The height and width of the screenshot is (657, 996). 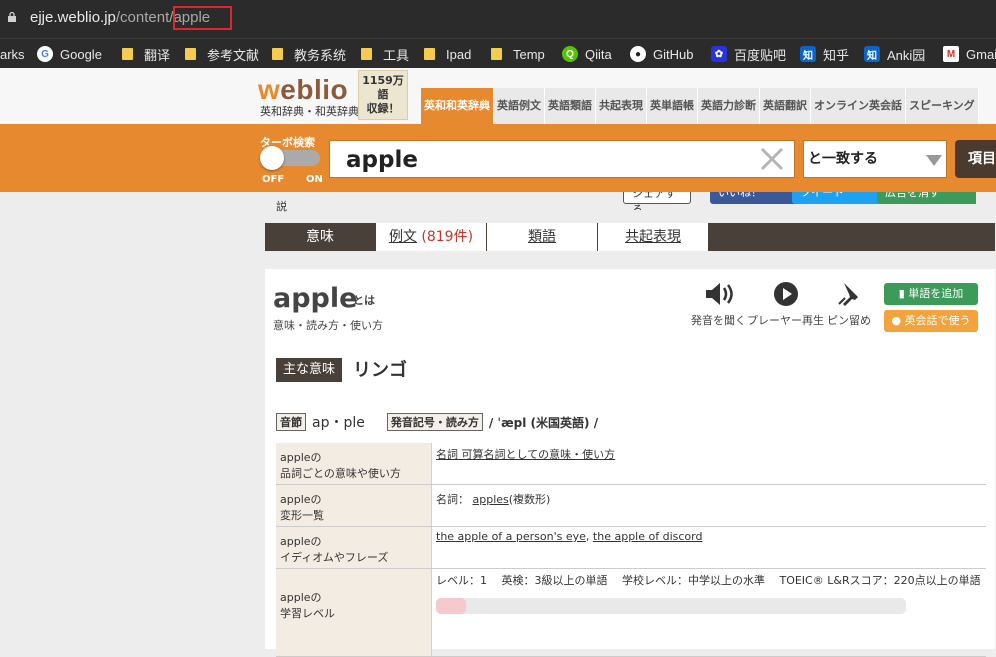 I want to click on baidu-icon: ✿, so click(x=719, y=54).